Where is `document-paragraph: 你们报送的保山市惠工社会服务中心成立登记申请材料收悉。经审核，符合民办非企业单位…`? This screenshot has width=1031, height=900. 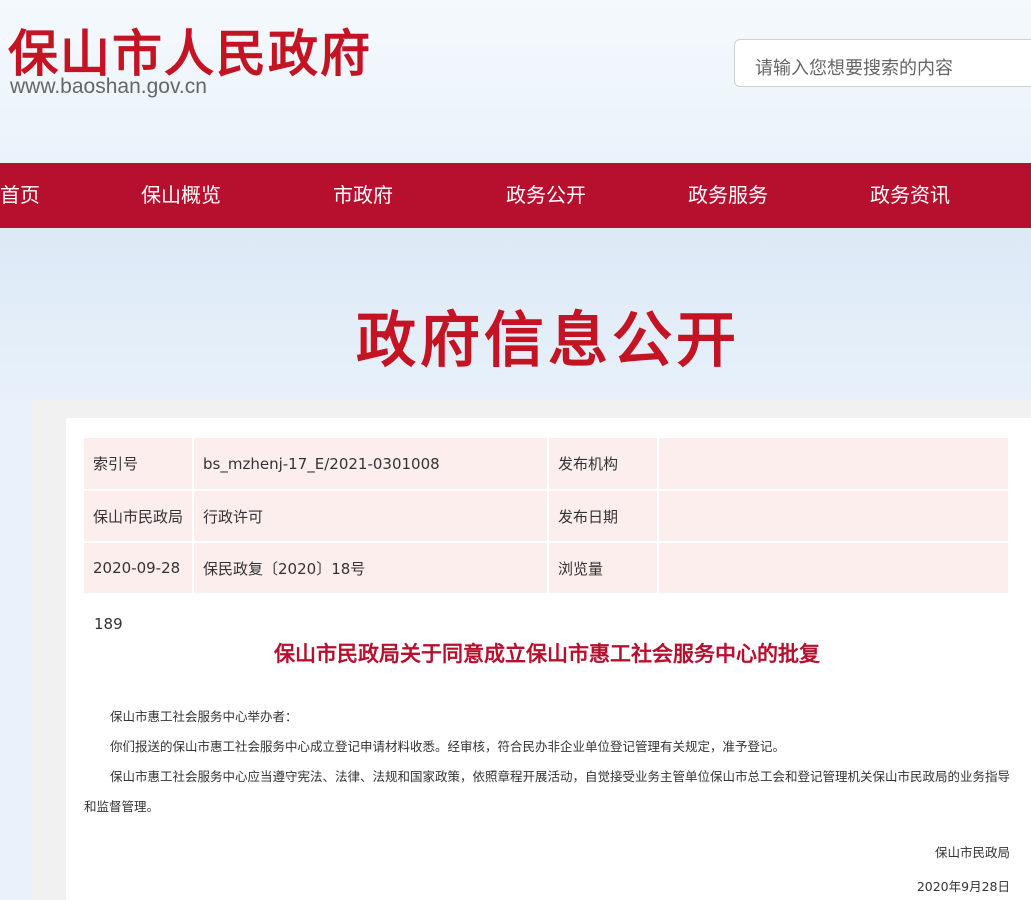 document-paragraph: 你们报送的保山市惠工社会服务中心成立登记申请材料收悉。经审核，符合民办非企业单位… is located at coordinates (448, 746).